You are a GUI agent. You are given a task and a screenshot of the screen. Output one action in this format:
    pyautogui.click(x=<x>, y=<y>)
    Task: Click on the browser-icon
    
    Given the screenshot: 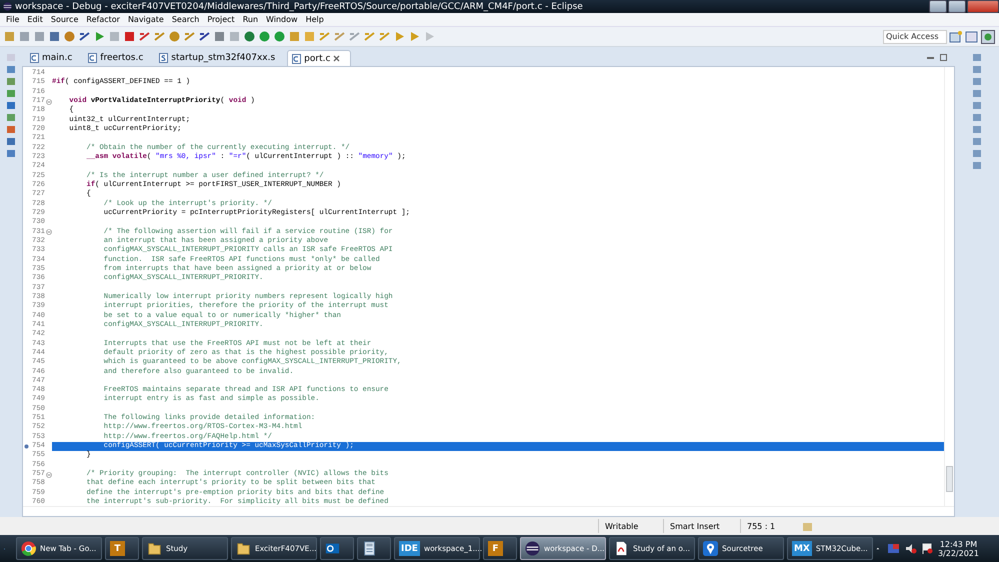 What is the action you would take?
    pyautogui.click(x=28, y=548)
    